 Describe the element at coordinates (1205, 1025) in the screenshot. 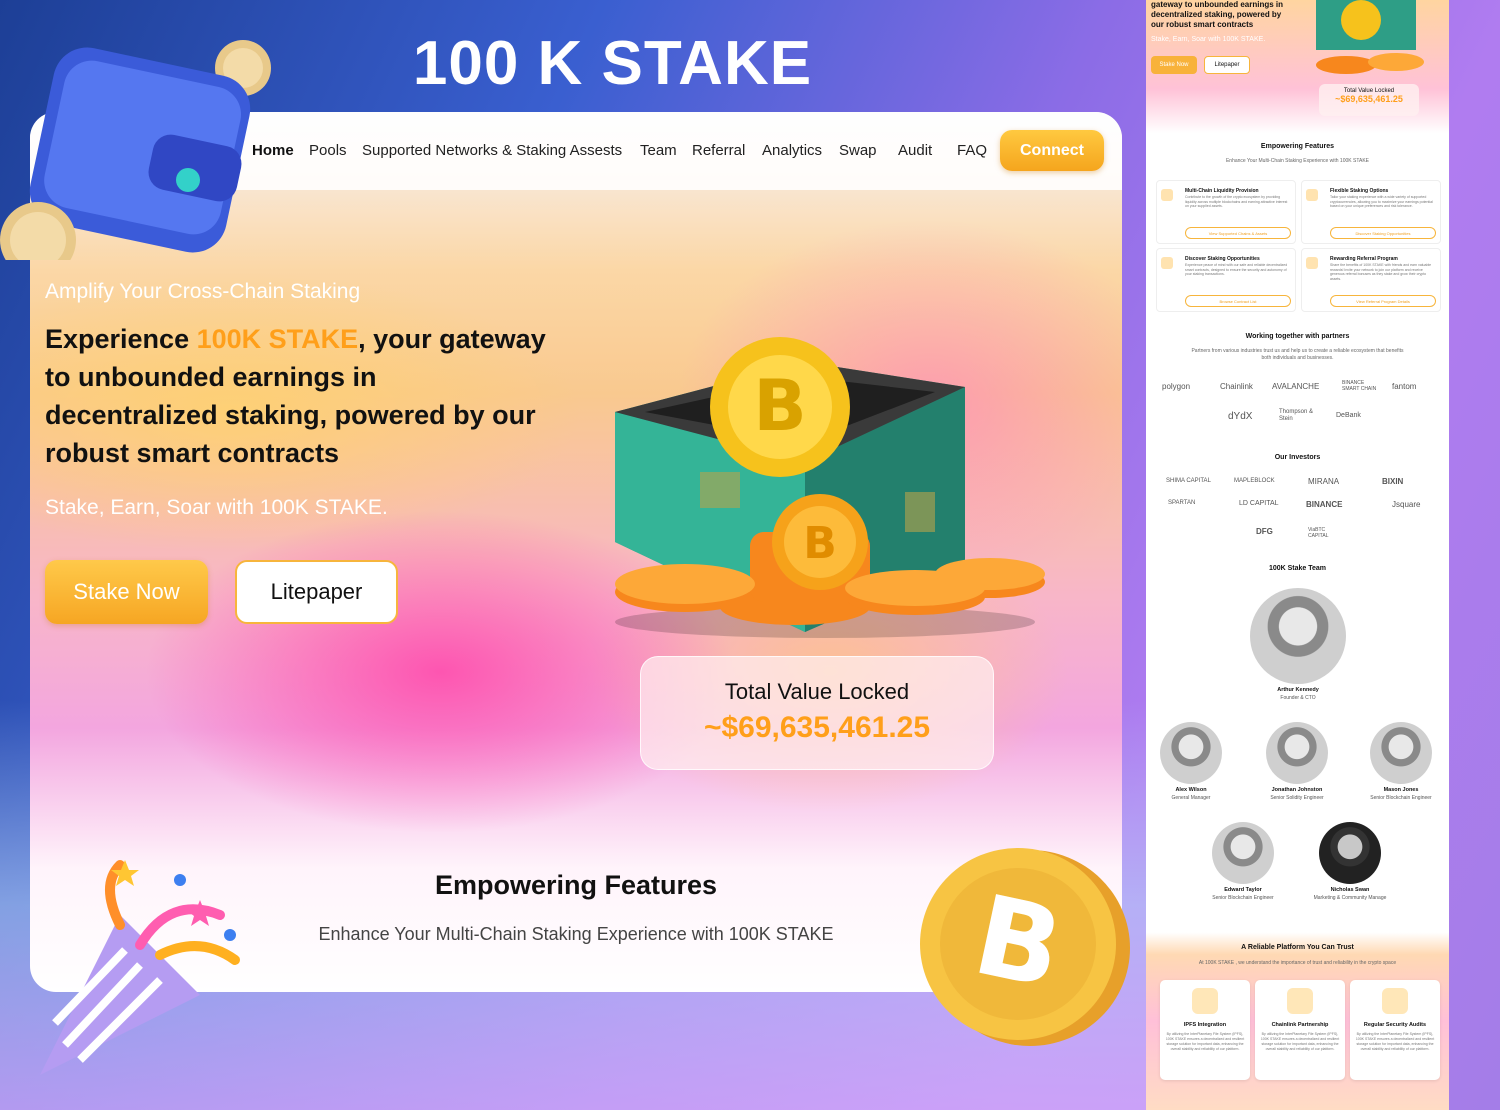

I see `trust-card-title: IPFS Integration` at that location.